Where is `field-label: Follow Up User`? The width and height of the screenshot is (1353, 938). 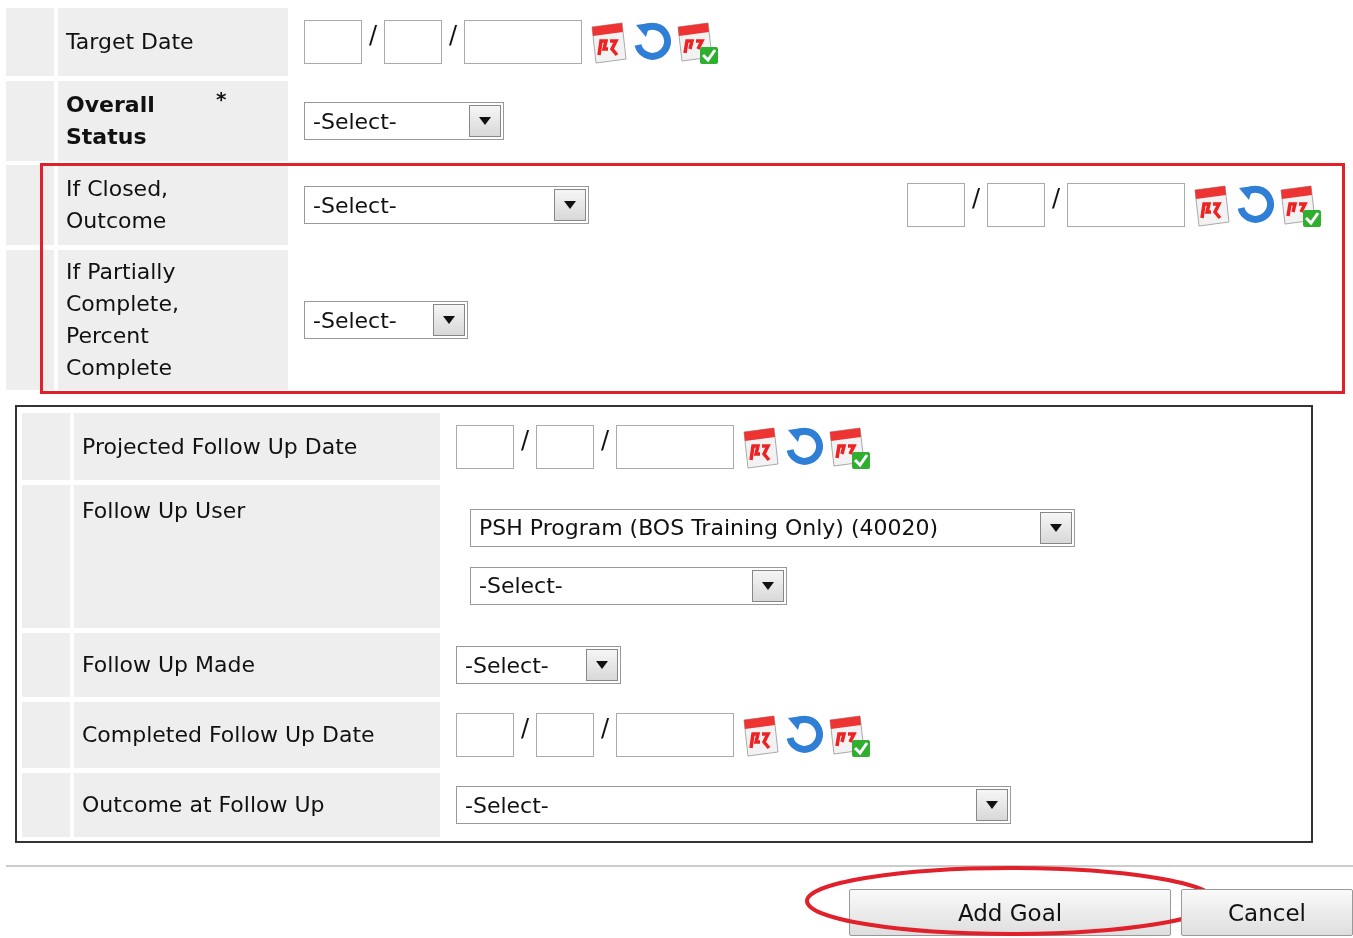 field-label: Follow Up User is located at coordinates (164, 511).